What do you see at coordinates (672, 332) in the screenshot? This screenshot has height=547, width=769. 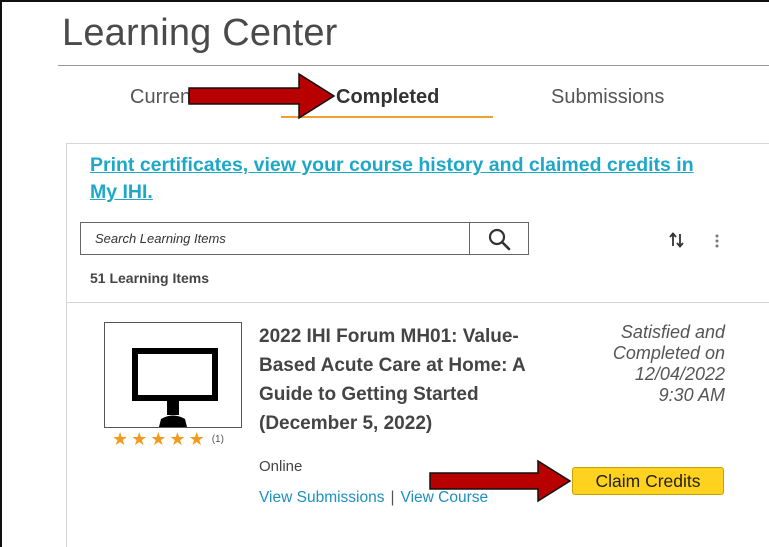 I see `status-line: Satisfied and` at bounding box center [672, 332].